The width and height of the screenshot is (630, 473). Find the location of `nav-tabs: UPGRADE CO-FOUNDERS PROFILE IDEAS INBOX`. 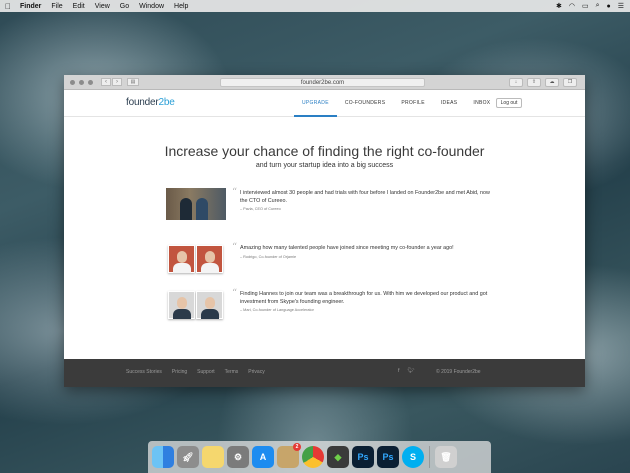

nav-tabs: UPGRADE CO-FOUNDERS PROFILE IDEAS INBOX is located at coordinates (396, 103).